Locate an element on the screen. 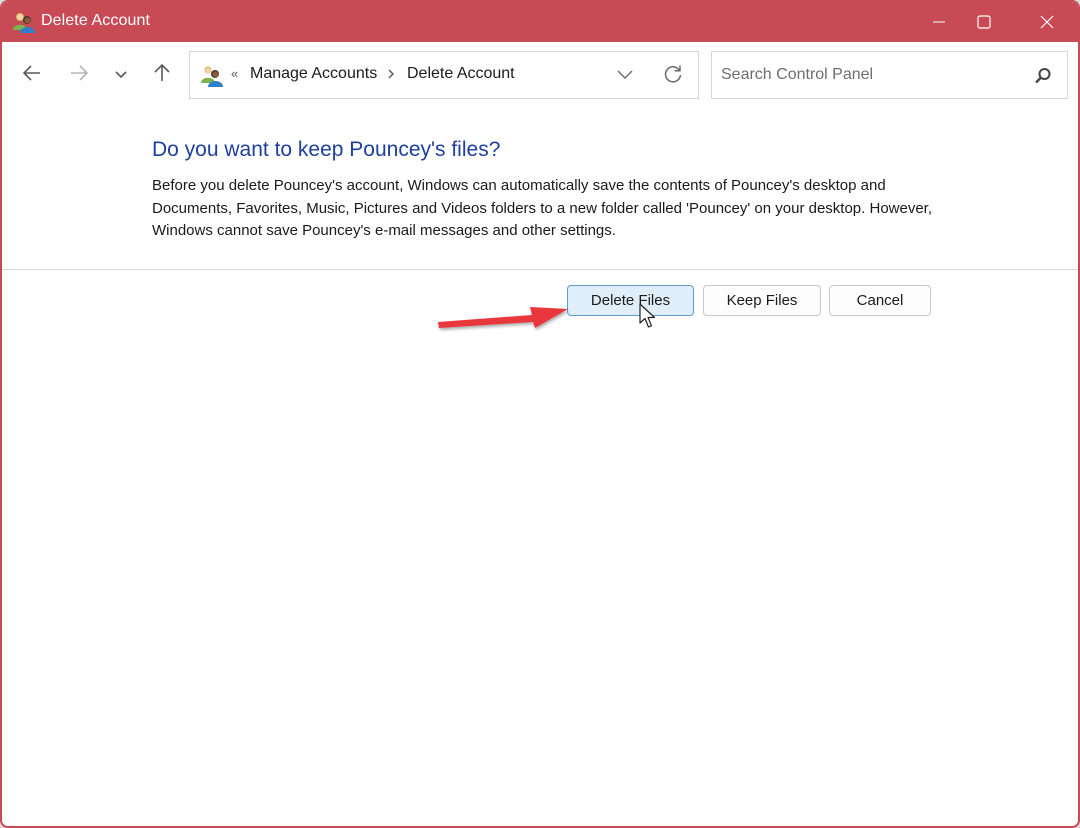 Image resolution: width=1080 pixels, height=828 pixels. arrow-right-icon is located at coordinates (79, 75).